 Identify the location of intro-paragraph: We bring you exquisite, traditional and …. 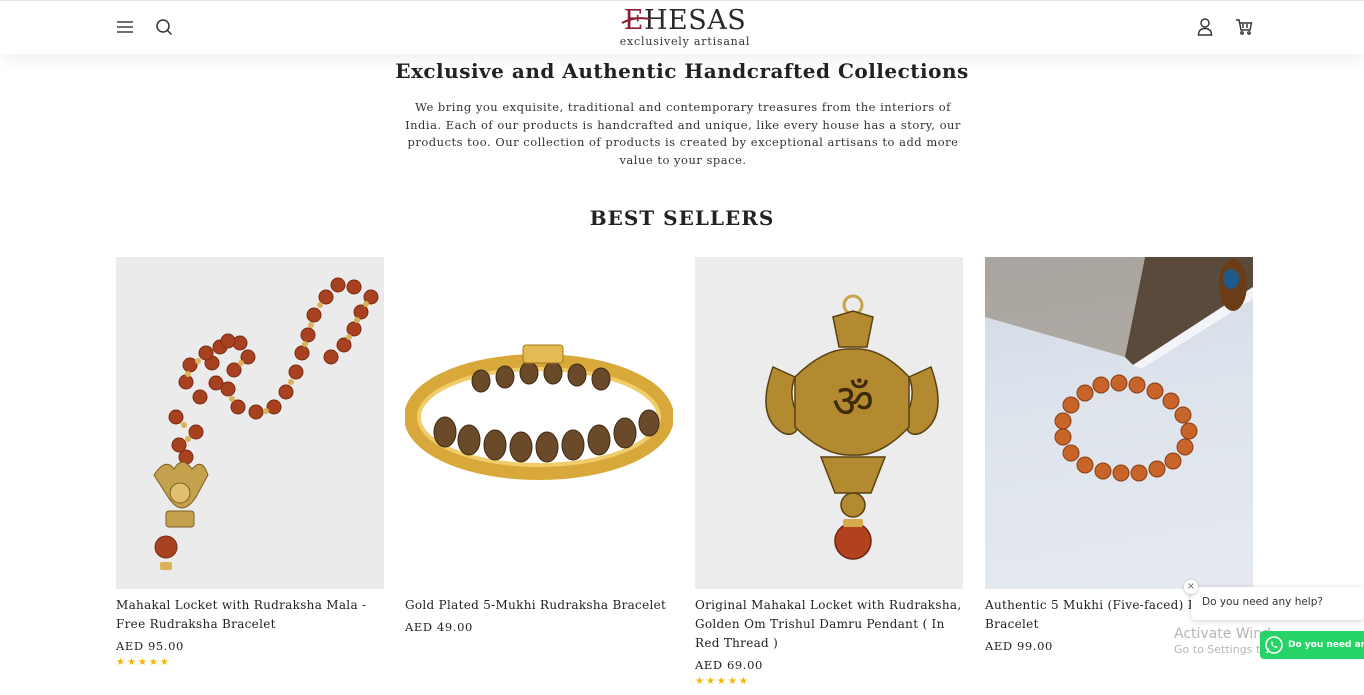
(683, 133).